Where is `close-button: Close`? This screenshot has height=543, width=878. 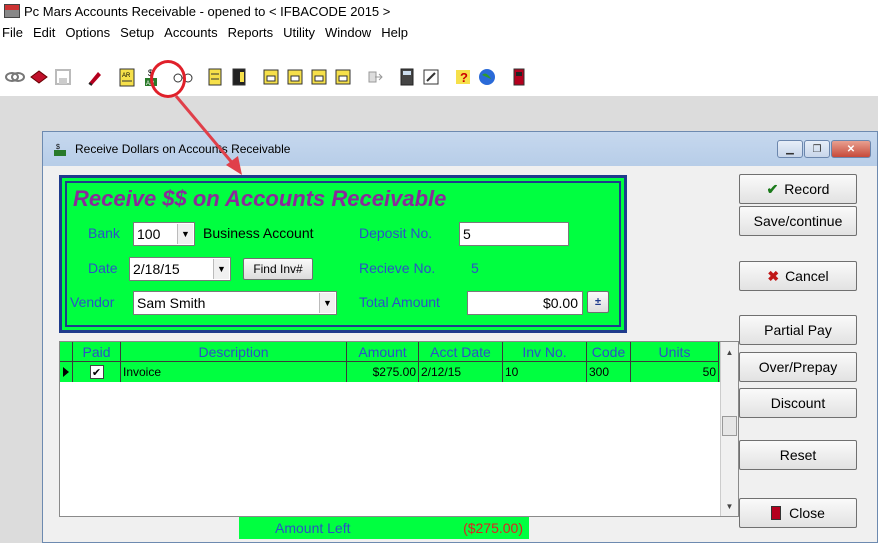 close-button: Close is located at coordinates (798, 513).